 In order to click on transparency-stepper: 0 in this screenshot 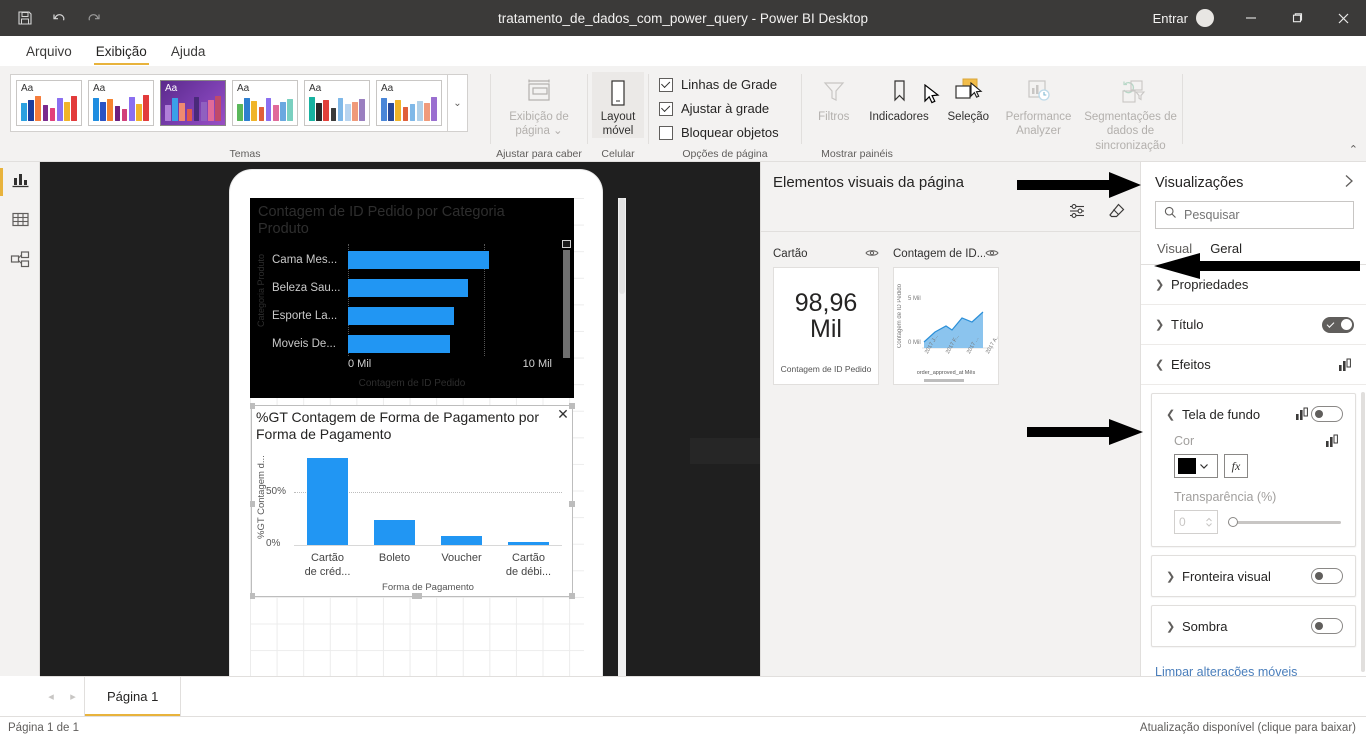, I will do `click(1196, 522)`.